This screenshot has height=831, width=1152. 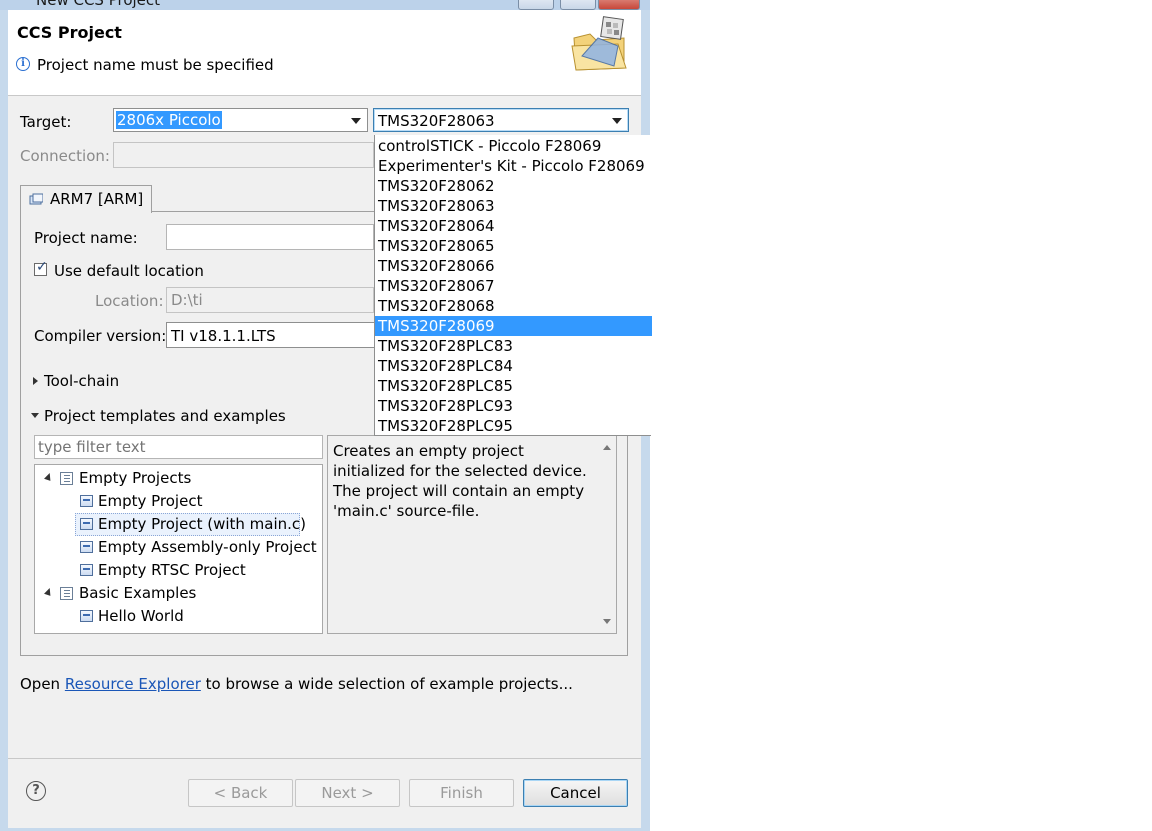 I want to click on connection-combo, so click(x=243, y=155).